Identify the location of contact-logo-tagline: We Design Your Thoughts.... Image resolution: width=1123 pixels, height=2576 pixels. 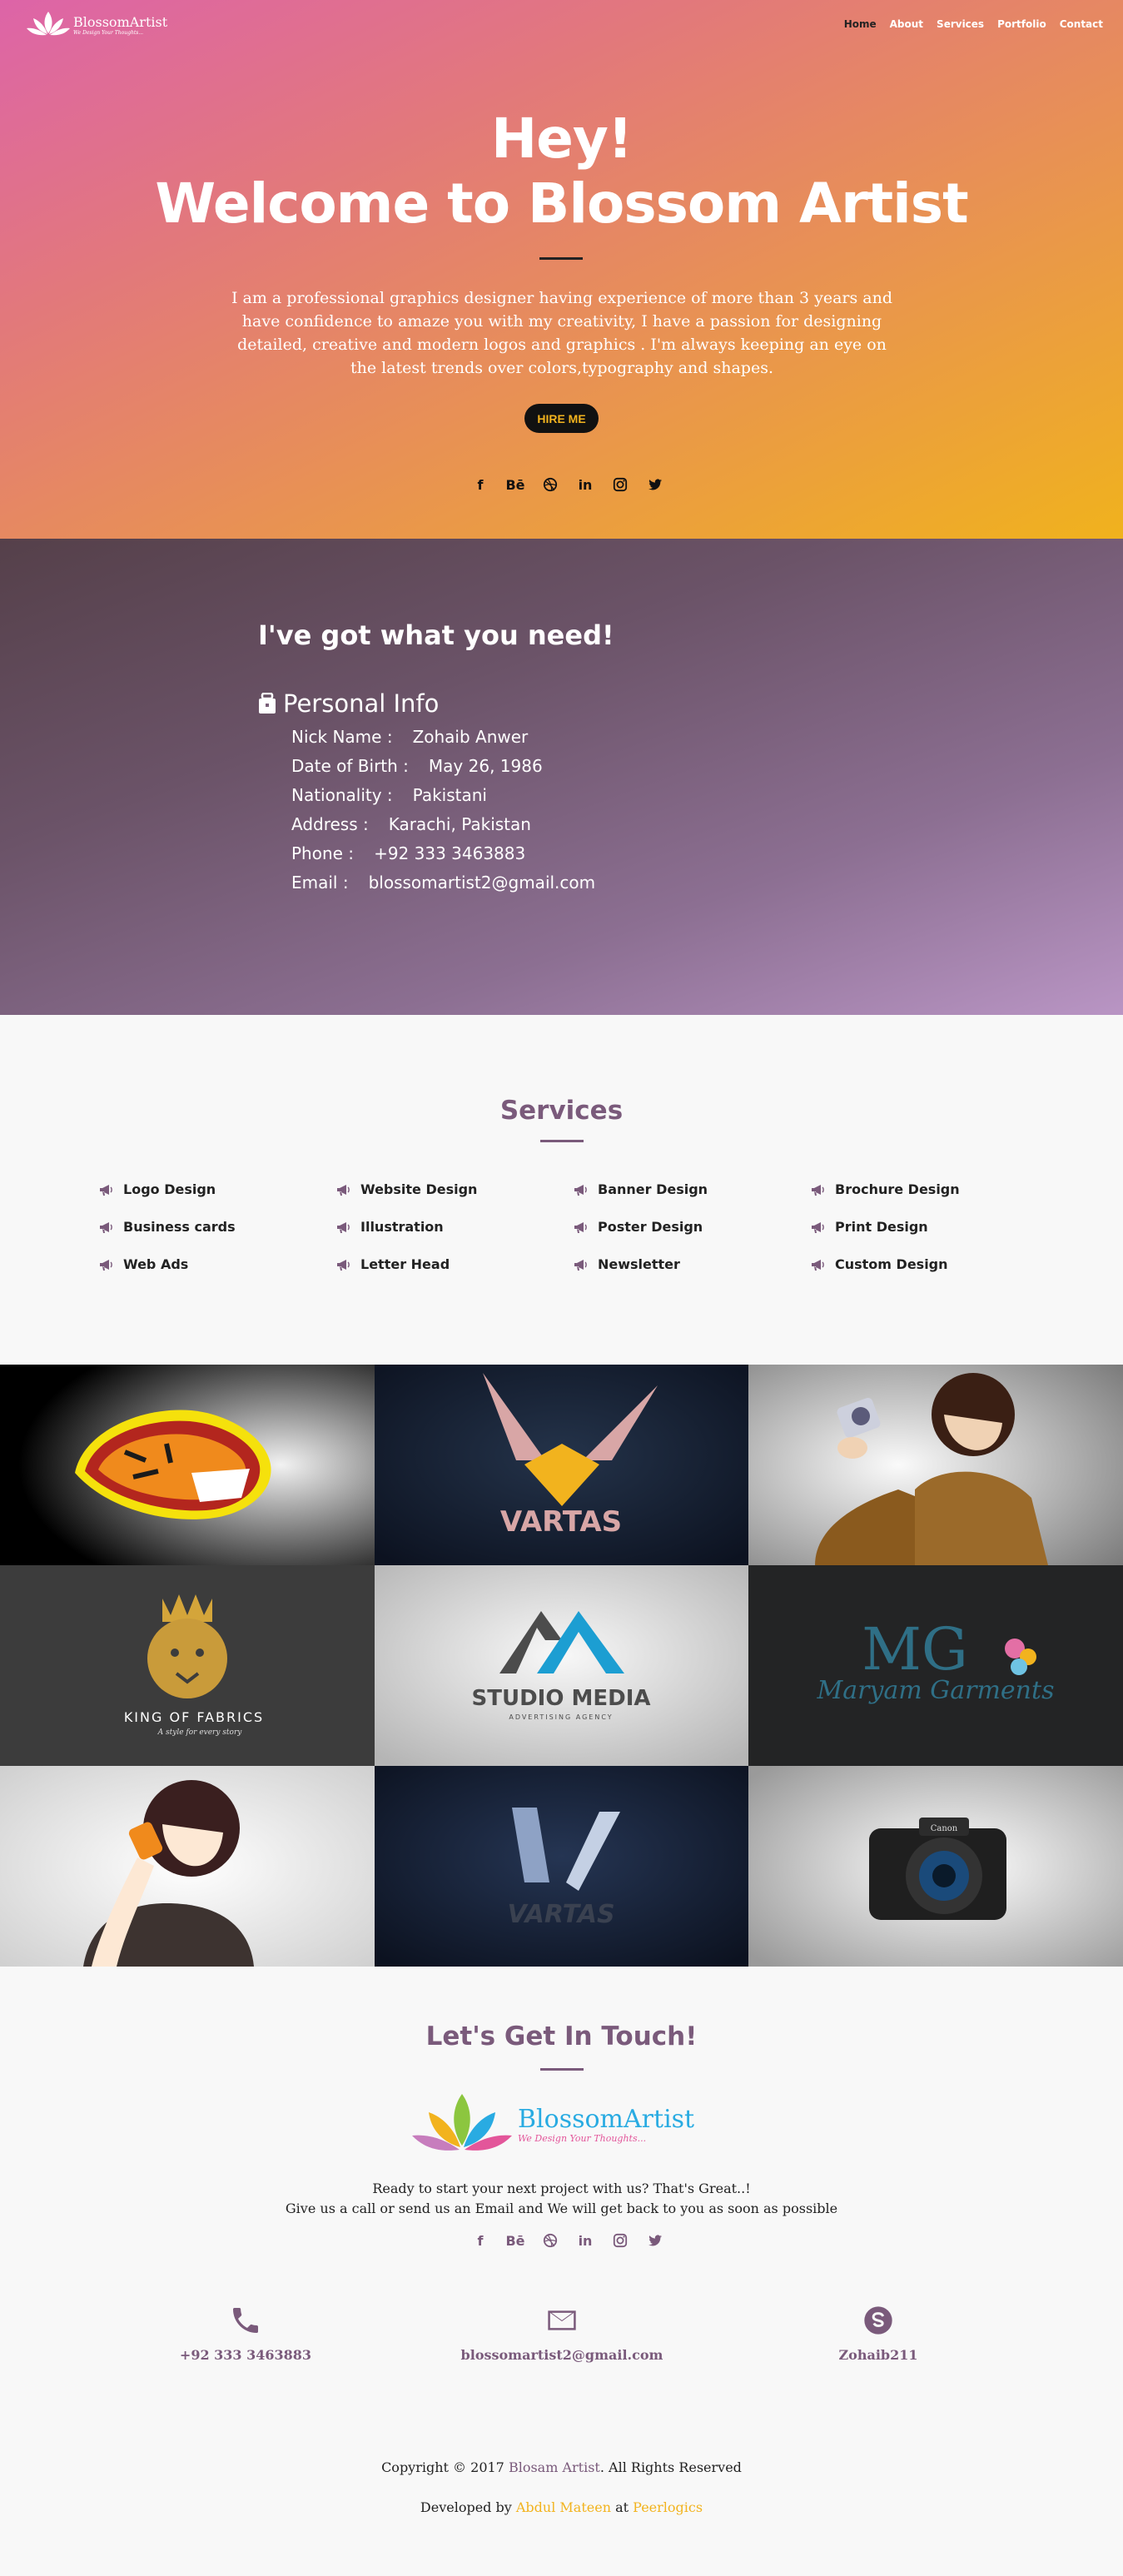
(582, 2138).